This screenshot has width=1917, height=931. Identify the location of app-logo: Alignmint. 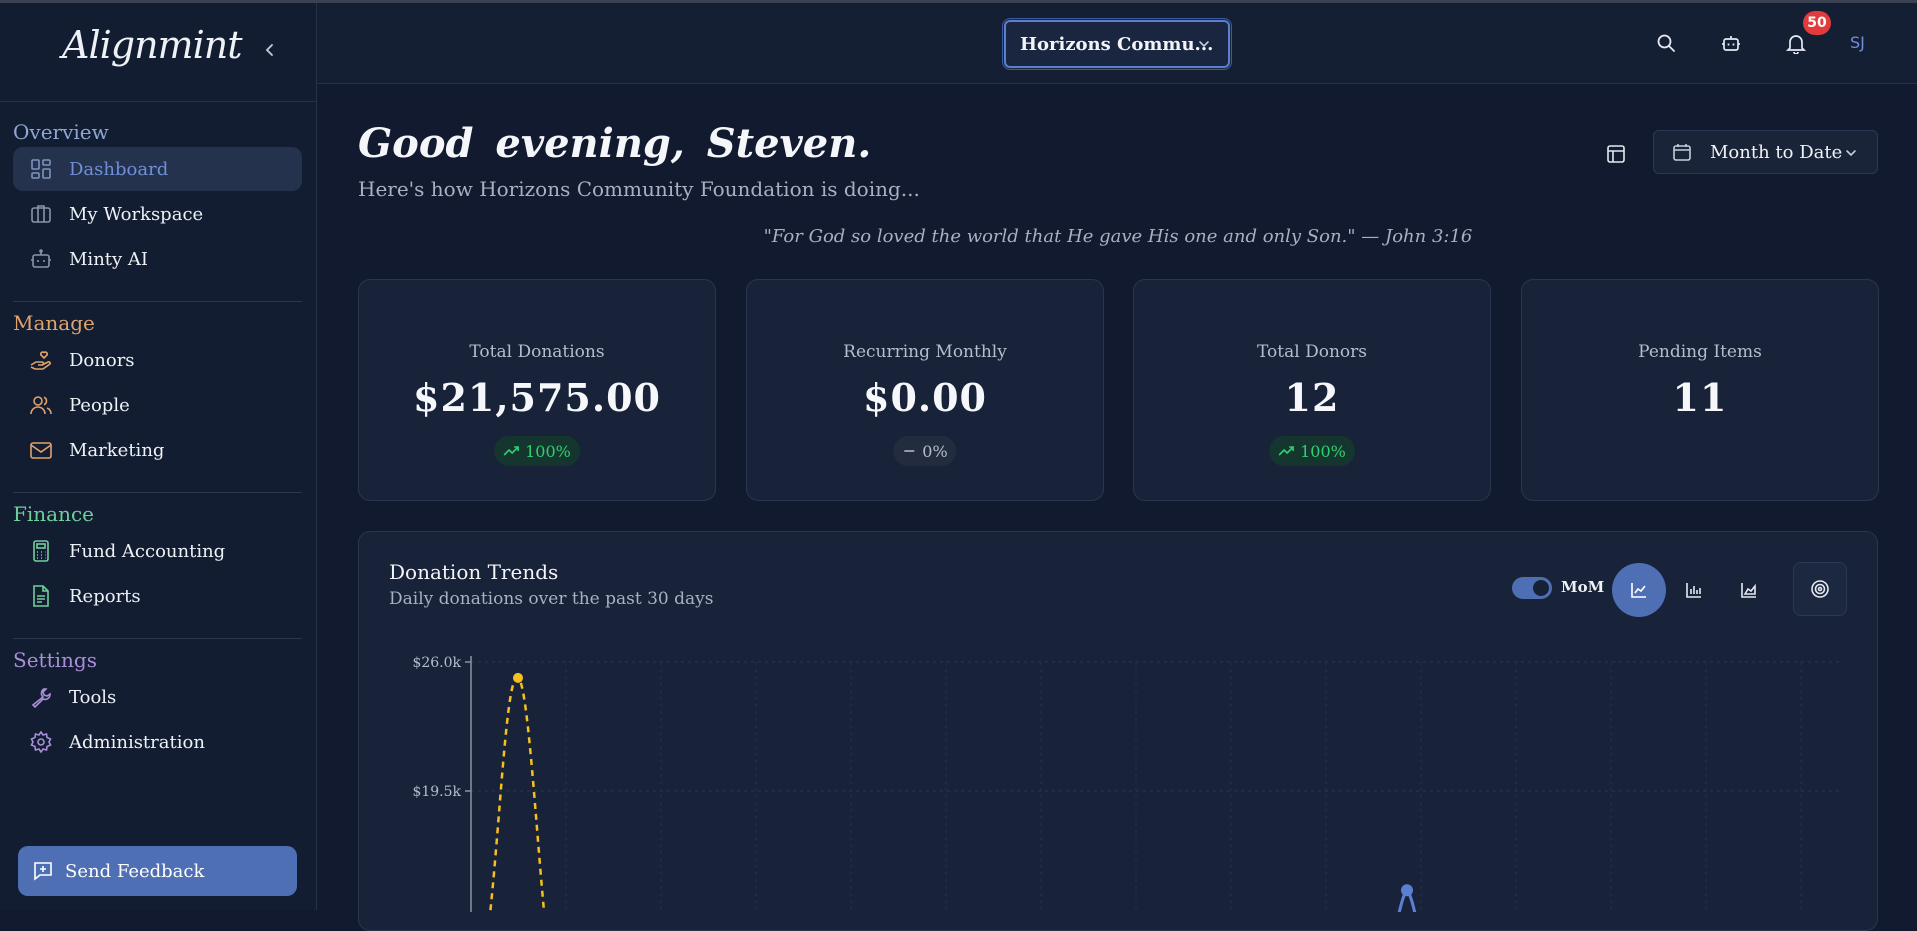
(152, 45).